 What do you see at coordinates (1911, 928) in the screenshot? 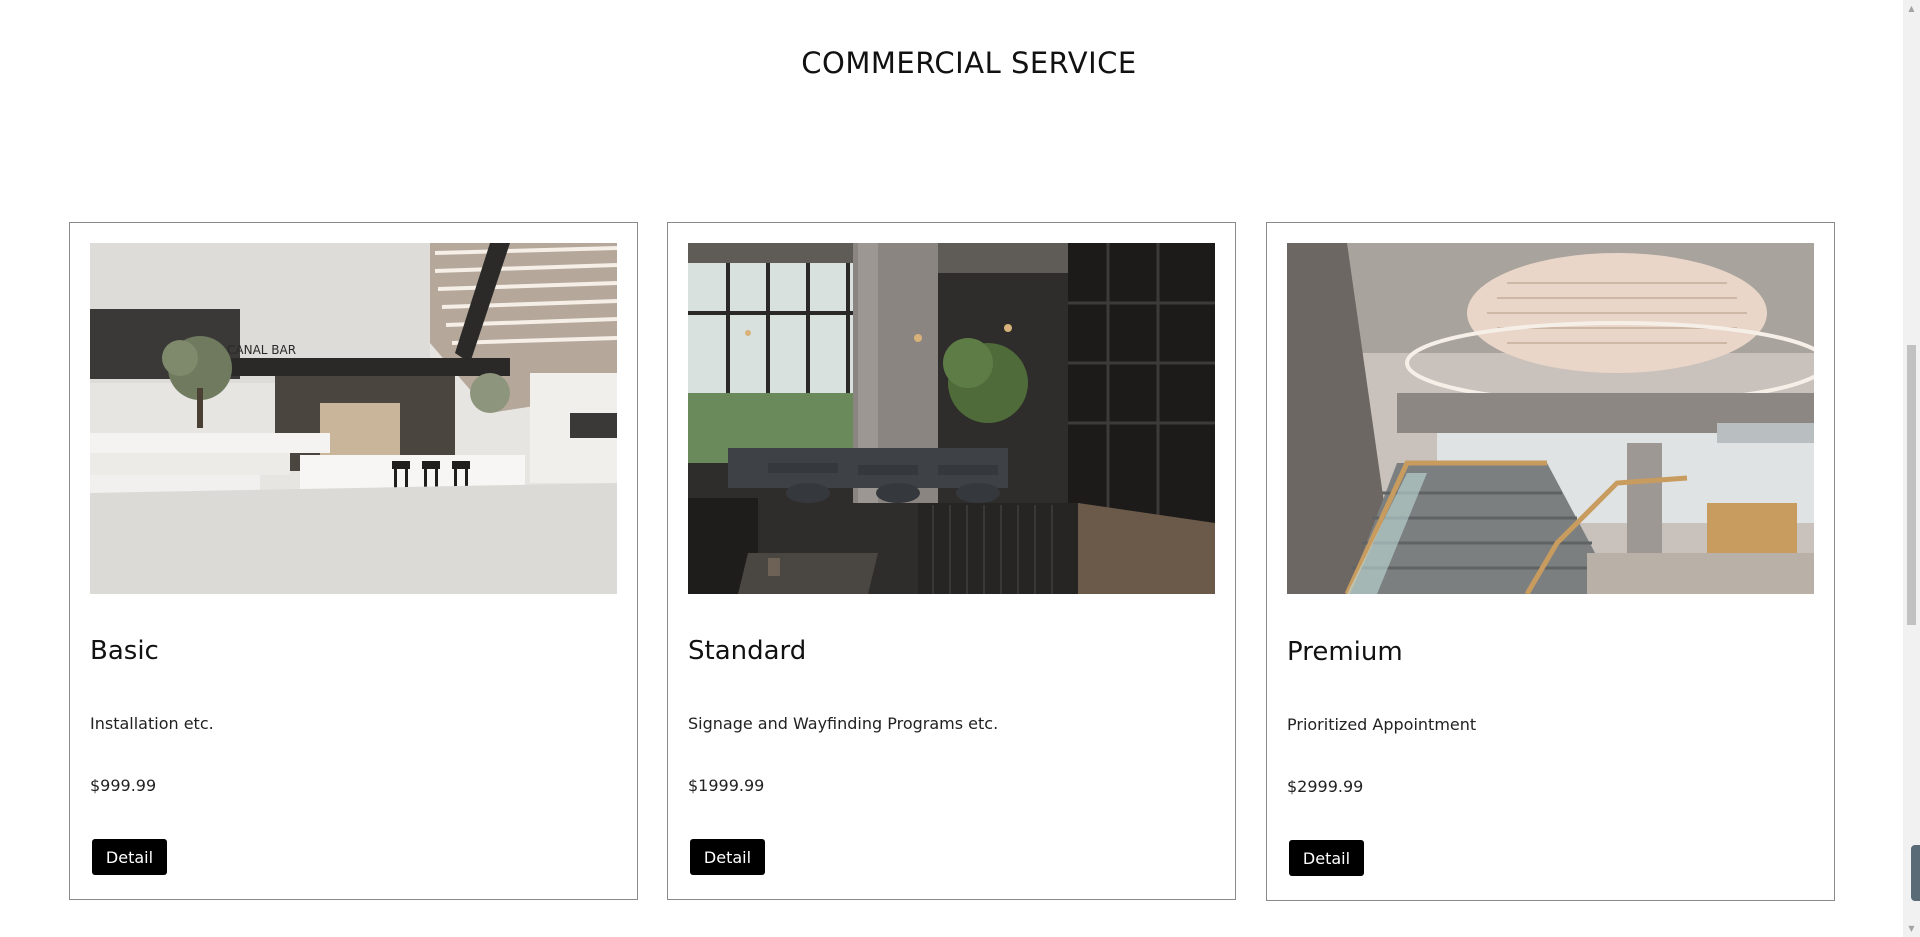
I see `scroll-down-arrow-icon: ▼` at bounding box center [1911, 928].